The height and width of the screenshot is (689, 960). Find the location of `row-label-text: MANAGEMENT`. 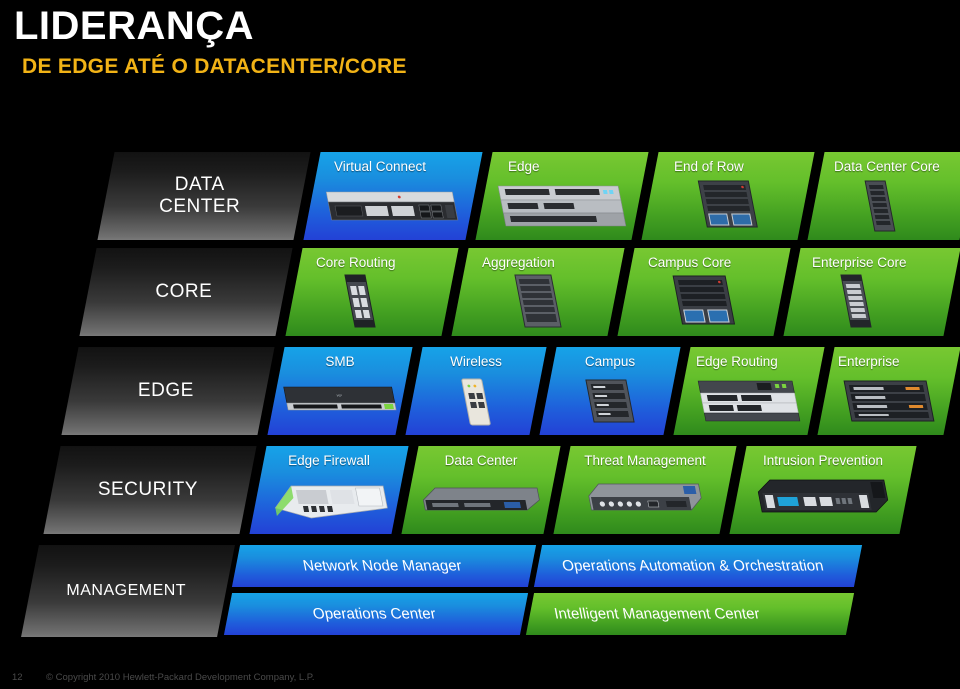

row-label-text: MANAGEMENT is located at coordinates (126, 590).